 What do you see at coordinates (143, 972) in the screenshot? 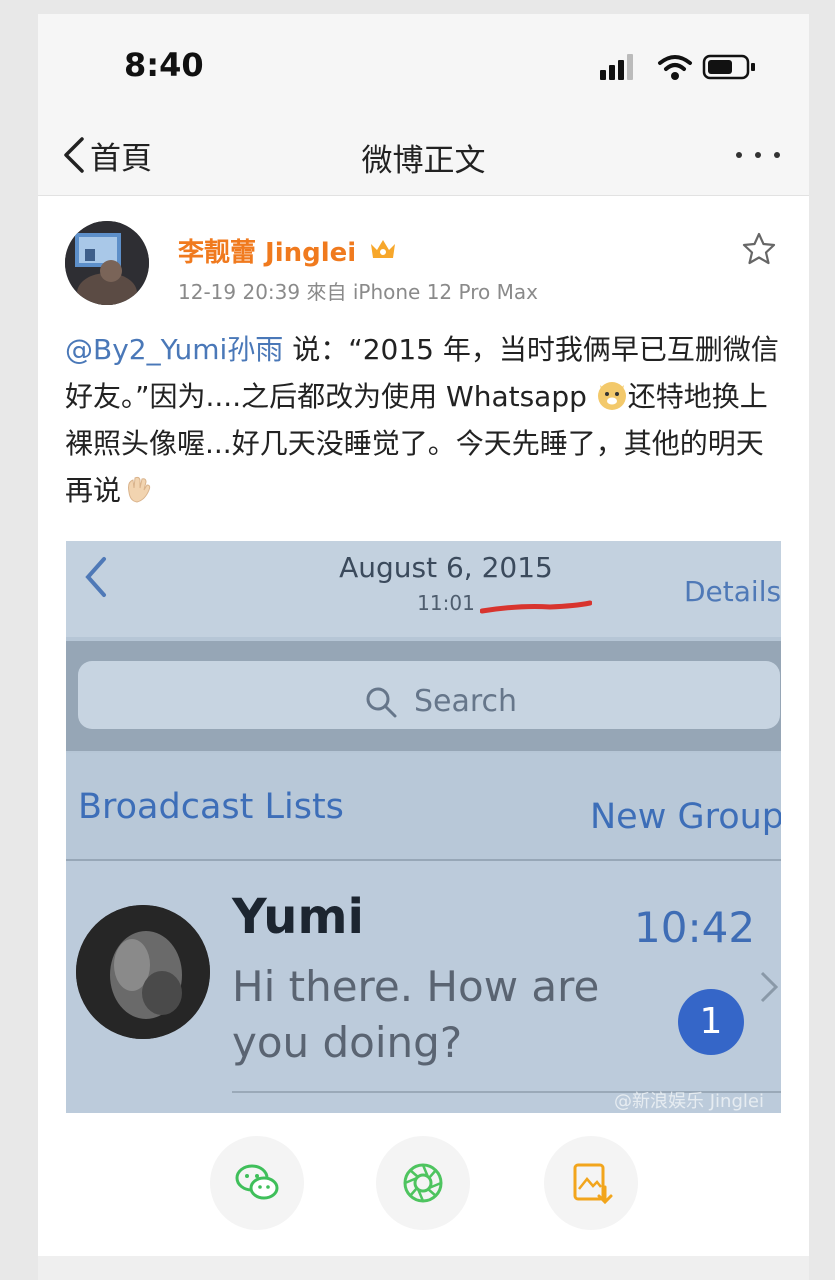
I see `photo-chat-avatar` at bounding box center [143, 972].